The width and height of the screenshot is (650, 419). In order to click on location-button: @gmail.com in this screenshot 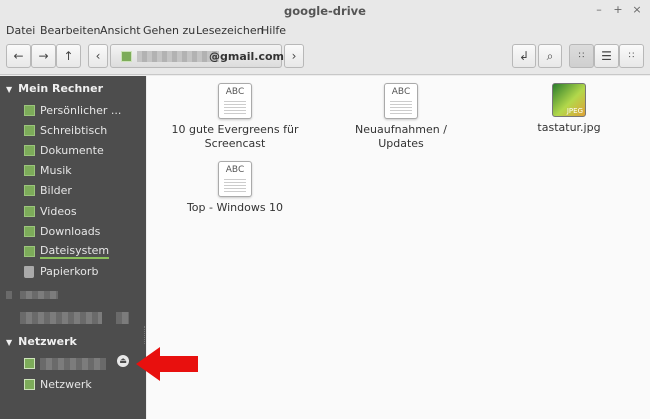, I will do `click(197, 56)`.